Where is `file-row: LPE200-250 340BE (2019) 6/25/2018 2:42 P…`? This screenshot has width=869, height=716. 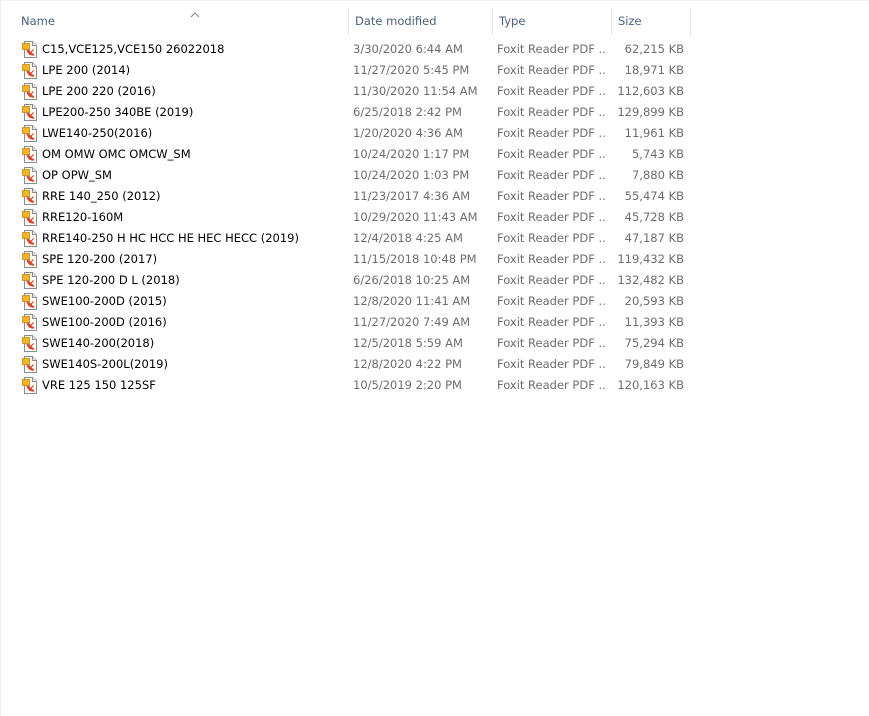
file-row: LPE200-250 340BE (2019) 6/25/2018 2:42 P… is located at coordinates (435, 112).